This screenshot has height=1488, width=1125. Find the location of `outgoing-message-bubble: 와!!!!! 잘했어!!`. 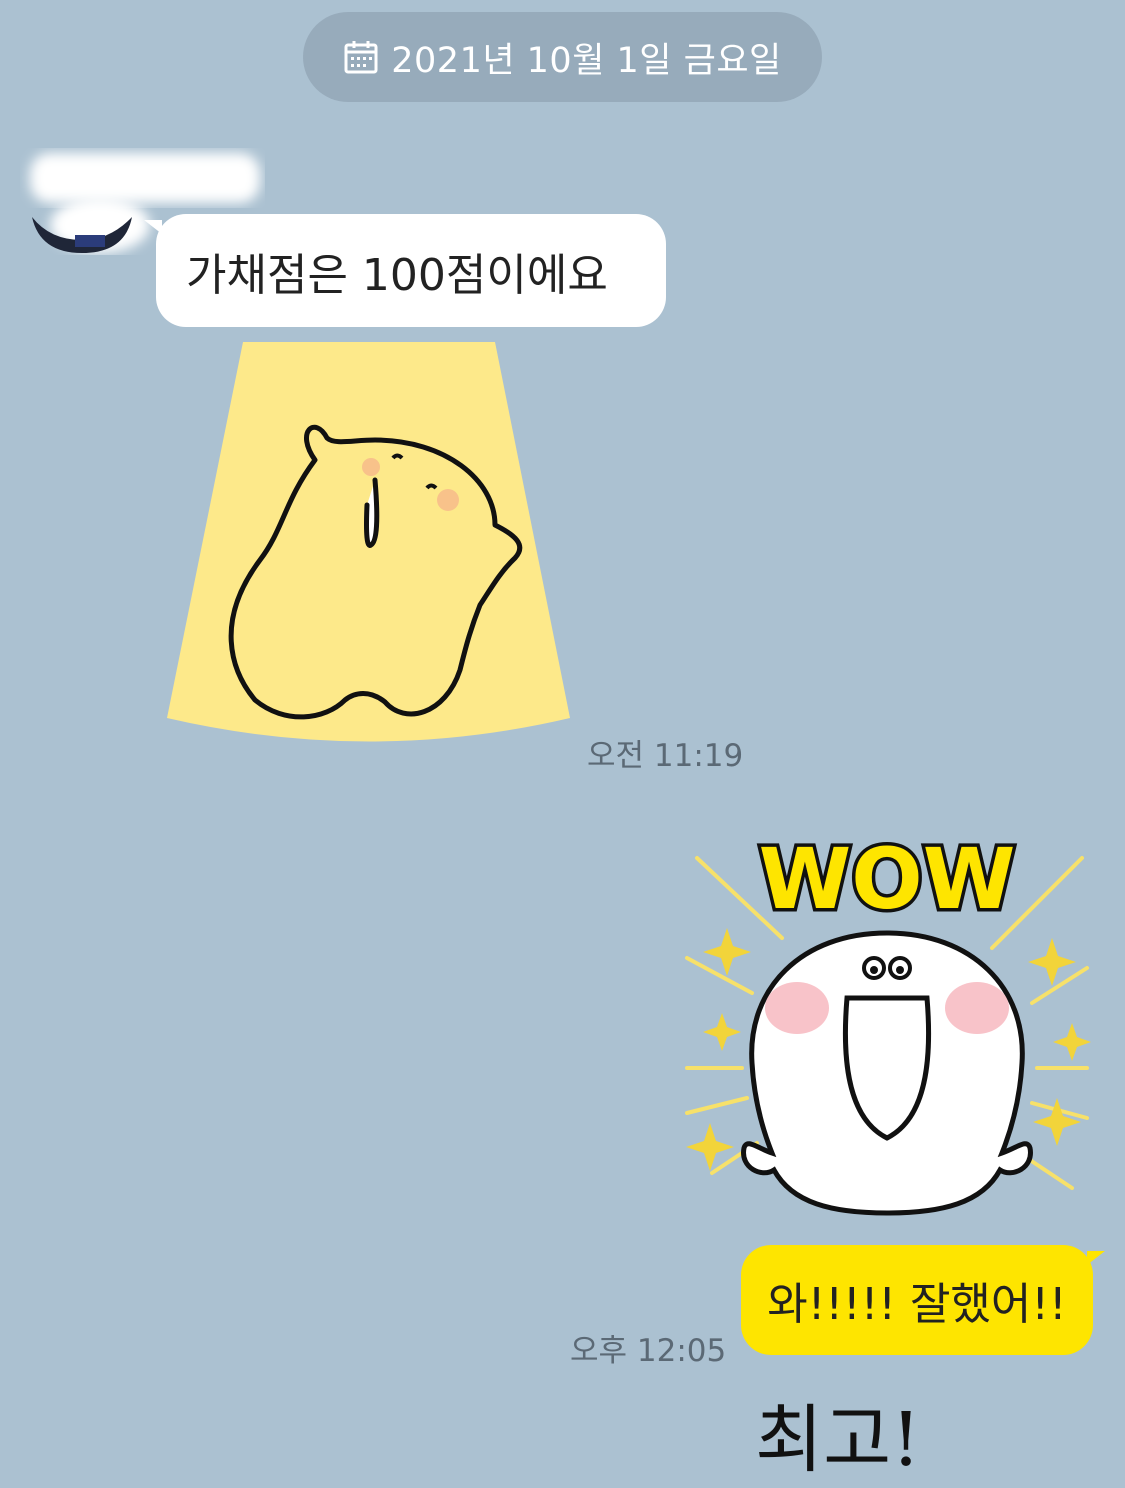

outgoing-message-bubble: 와!!!!! 잘했어!! is located at coordinates (923, 1300).